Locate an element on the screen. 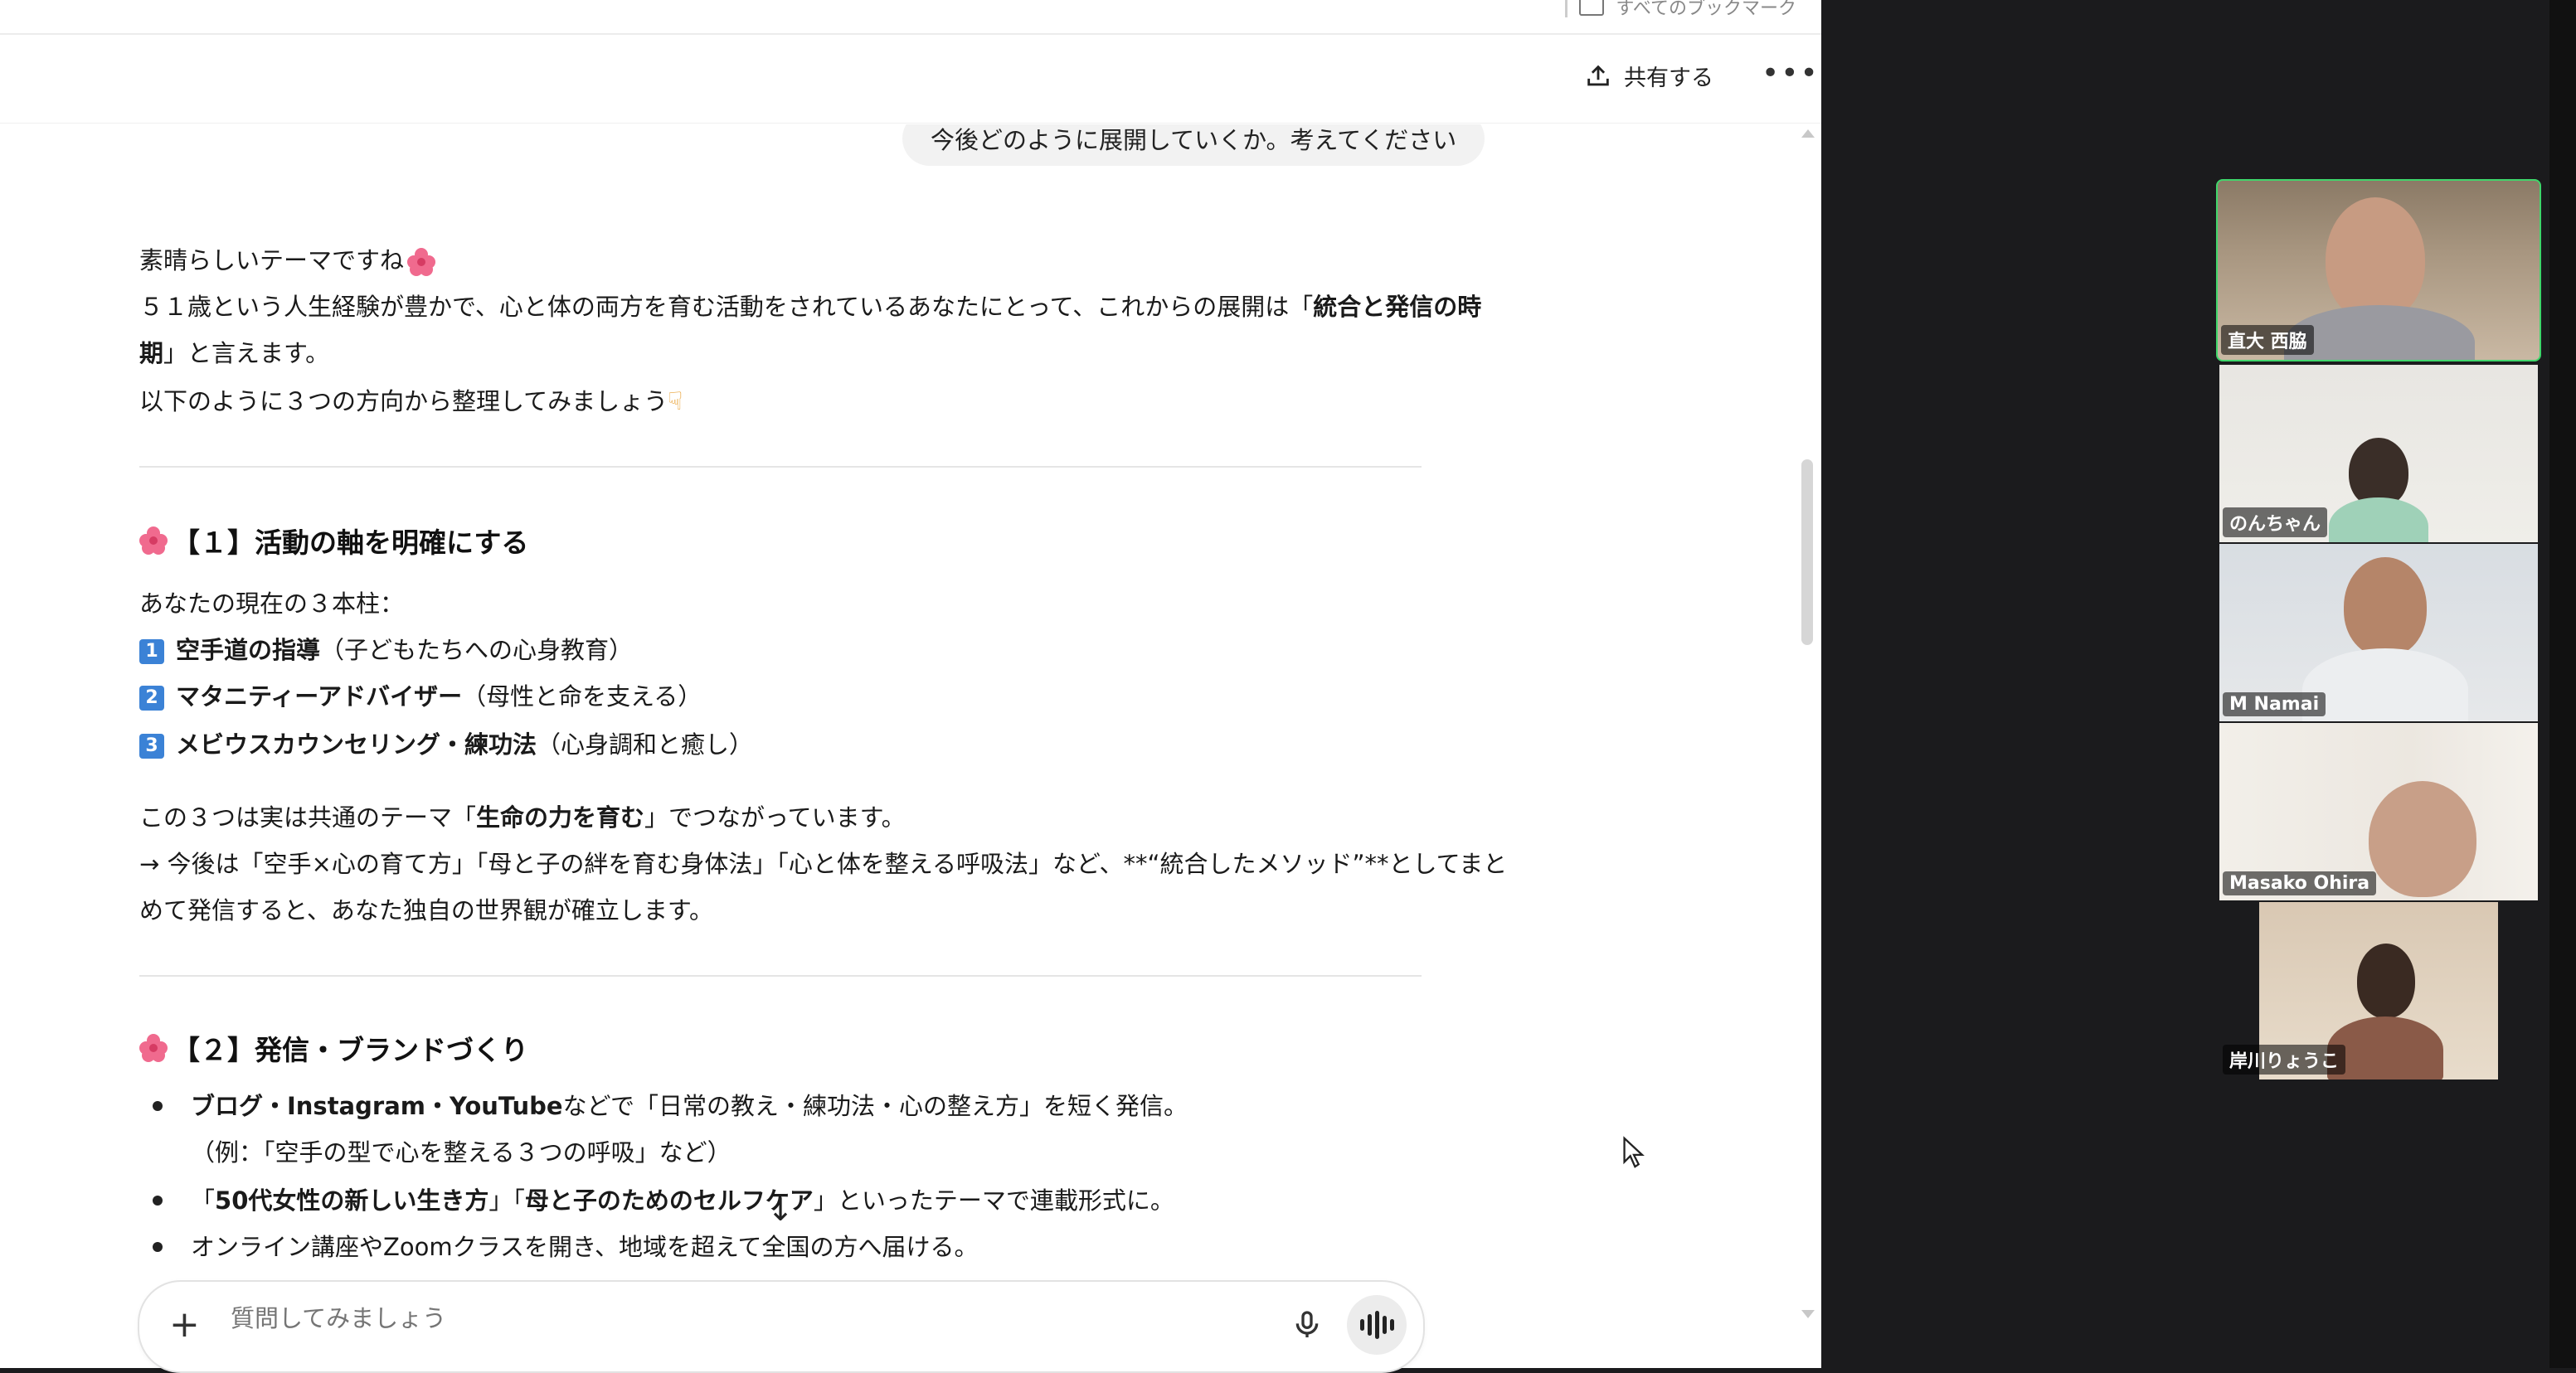  mouse-cursor-icon is located at coordinates (1634, 1152).